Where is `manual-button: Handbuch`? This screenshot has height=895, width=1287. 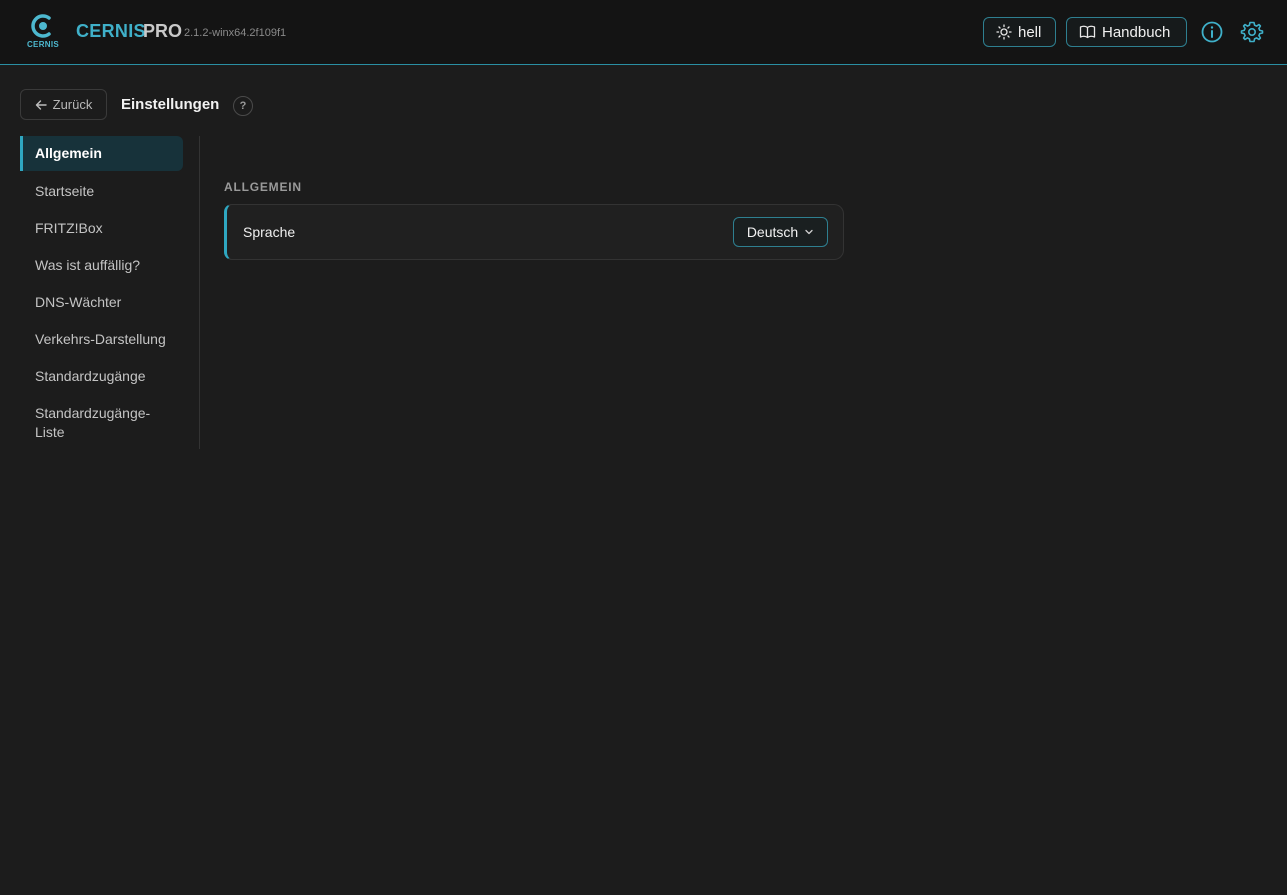 manual-button: Handbuch is located at coordinates (1126, 32).